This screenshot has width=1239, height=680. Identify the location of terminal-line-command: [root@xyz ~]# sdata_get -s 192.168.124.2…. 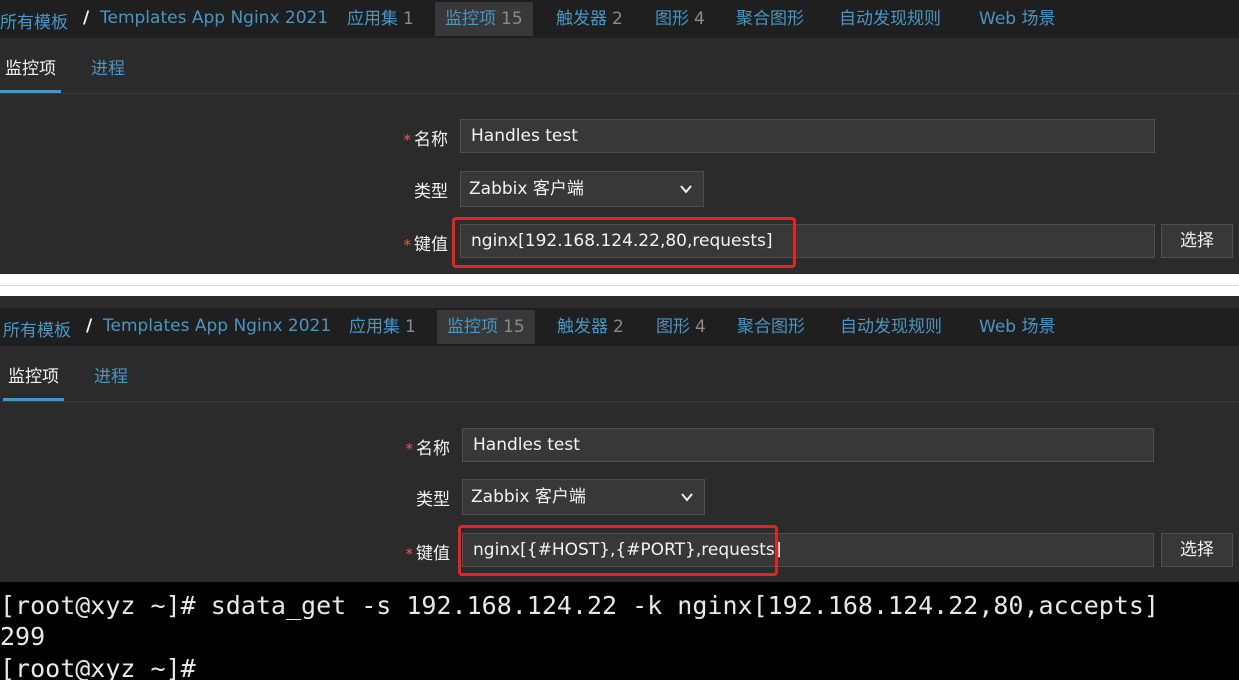
(579, 605).